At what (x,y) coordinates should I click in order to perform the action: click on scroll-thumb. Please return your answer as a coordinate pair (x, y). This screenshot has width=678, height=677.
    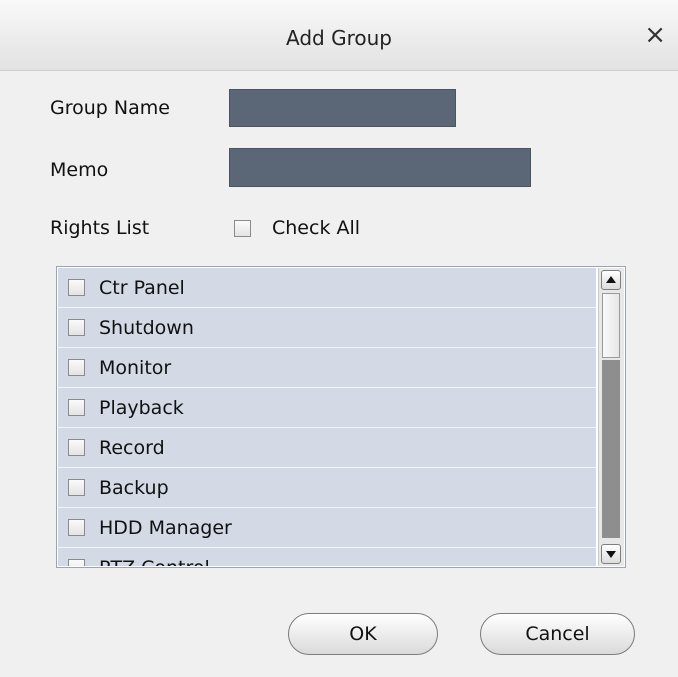
    Looking at the image, I should click on (611, 325).